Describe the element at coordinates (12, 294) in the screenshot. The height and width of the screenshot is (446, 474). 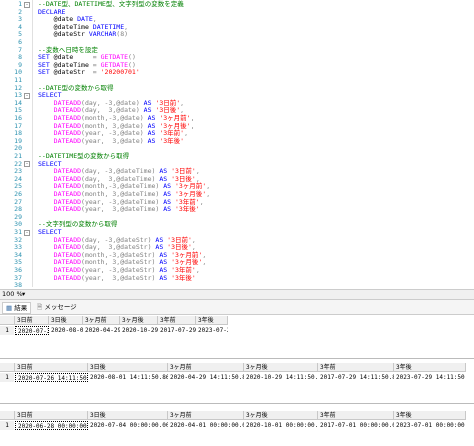
I see `zoom-level: 100 %` at that location.